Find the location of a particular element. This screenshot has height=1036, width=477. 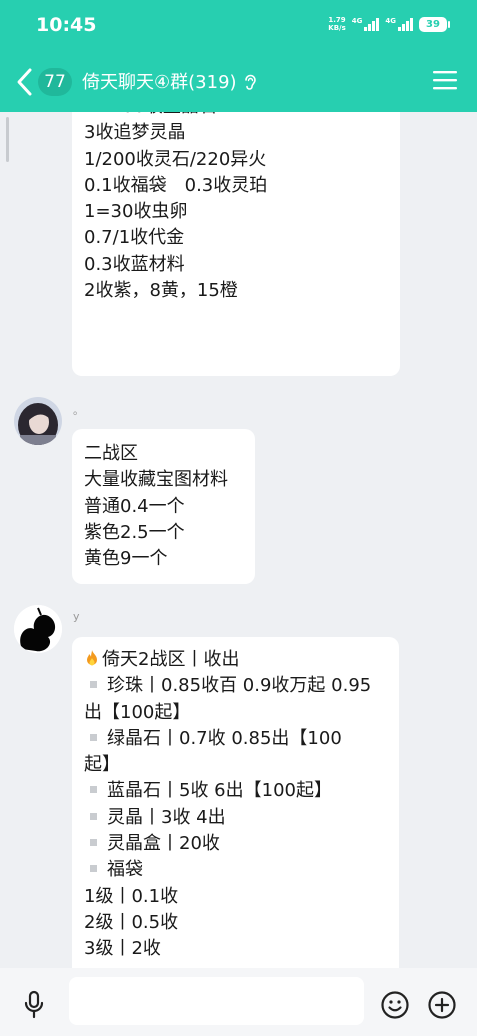

battery-icon: 39 is located at coordinates (434, 24).